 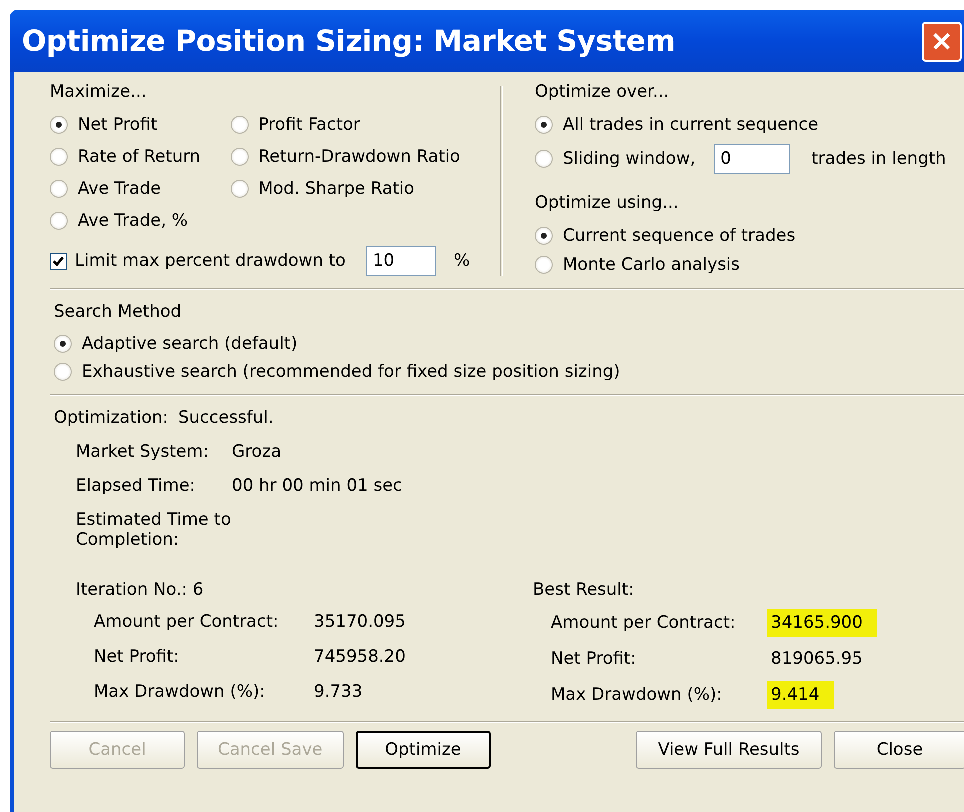 I want to click on status-label: Optimization:, so click(x=111, y=418).